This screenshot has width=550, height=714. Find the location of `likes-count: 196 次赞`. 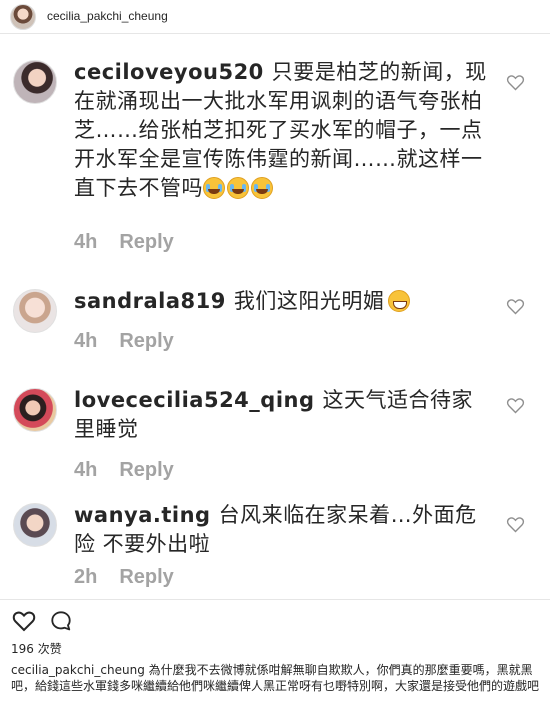

likes-count: 196 次赞 is located at coordinates (36, 648).